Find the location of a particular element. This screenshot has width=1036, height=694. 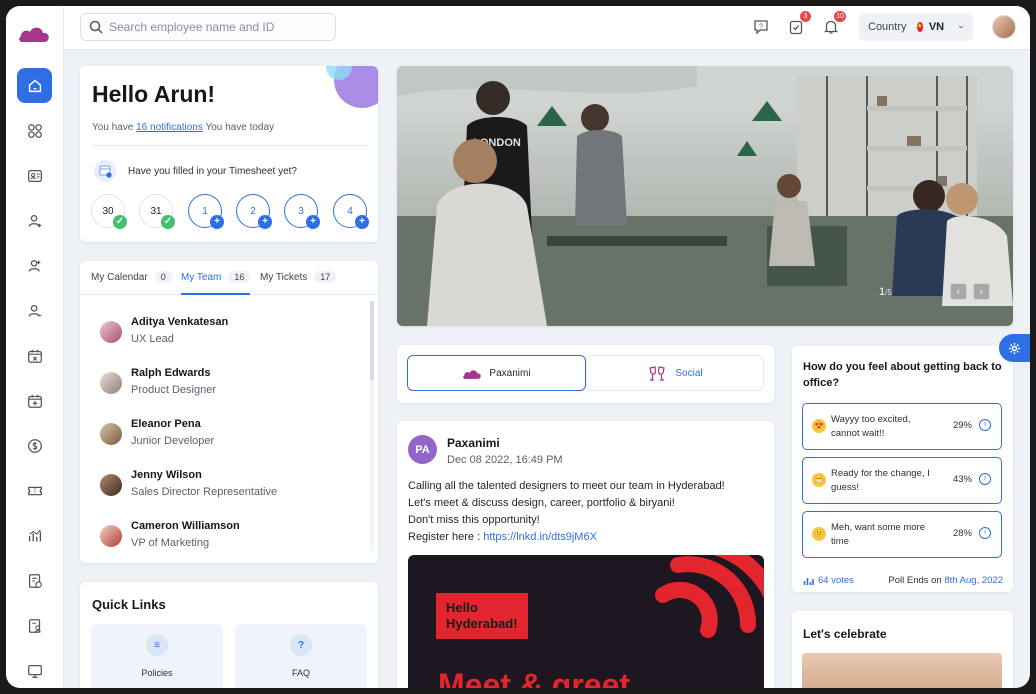

sidebar-item-reports is located at coordinates (34, 535).